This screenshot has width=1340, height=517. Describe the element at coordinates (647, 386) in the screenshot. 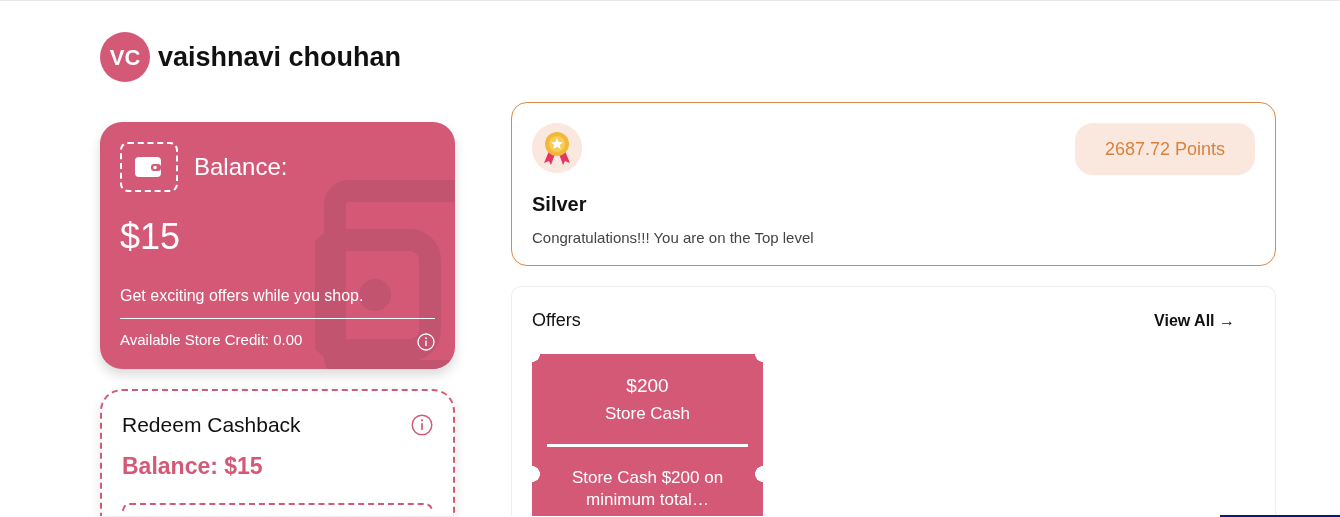

I see `offer-amount: $200` at that location.